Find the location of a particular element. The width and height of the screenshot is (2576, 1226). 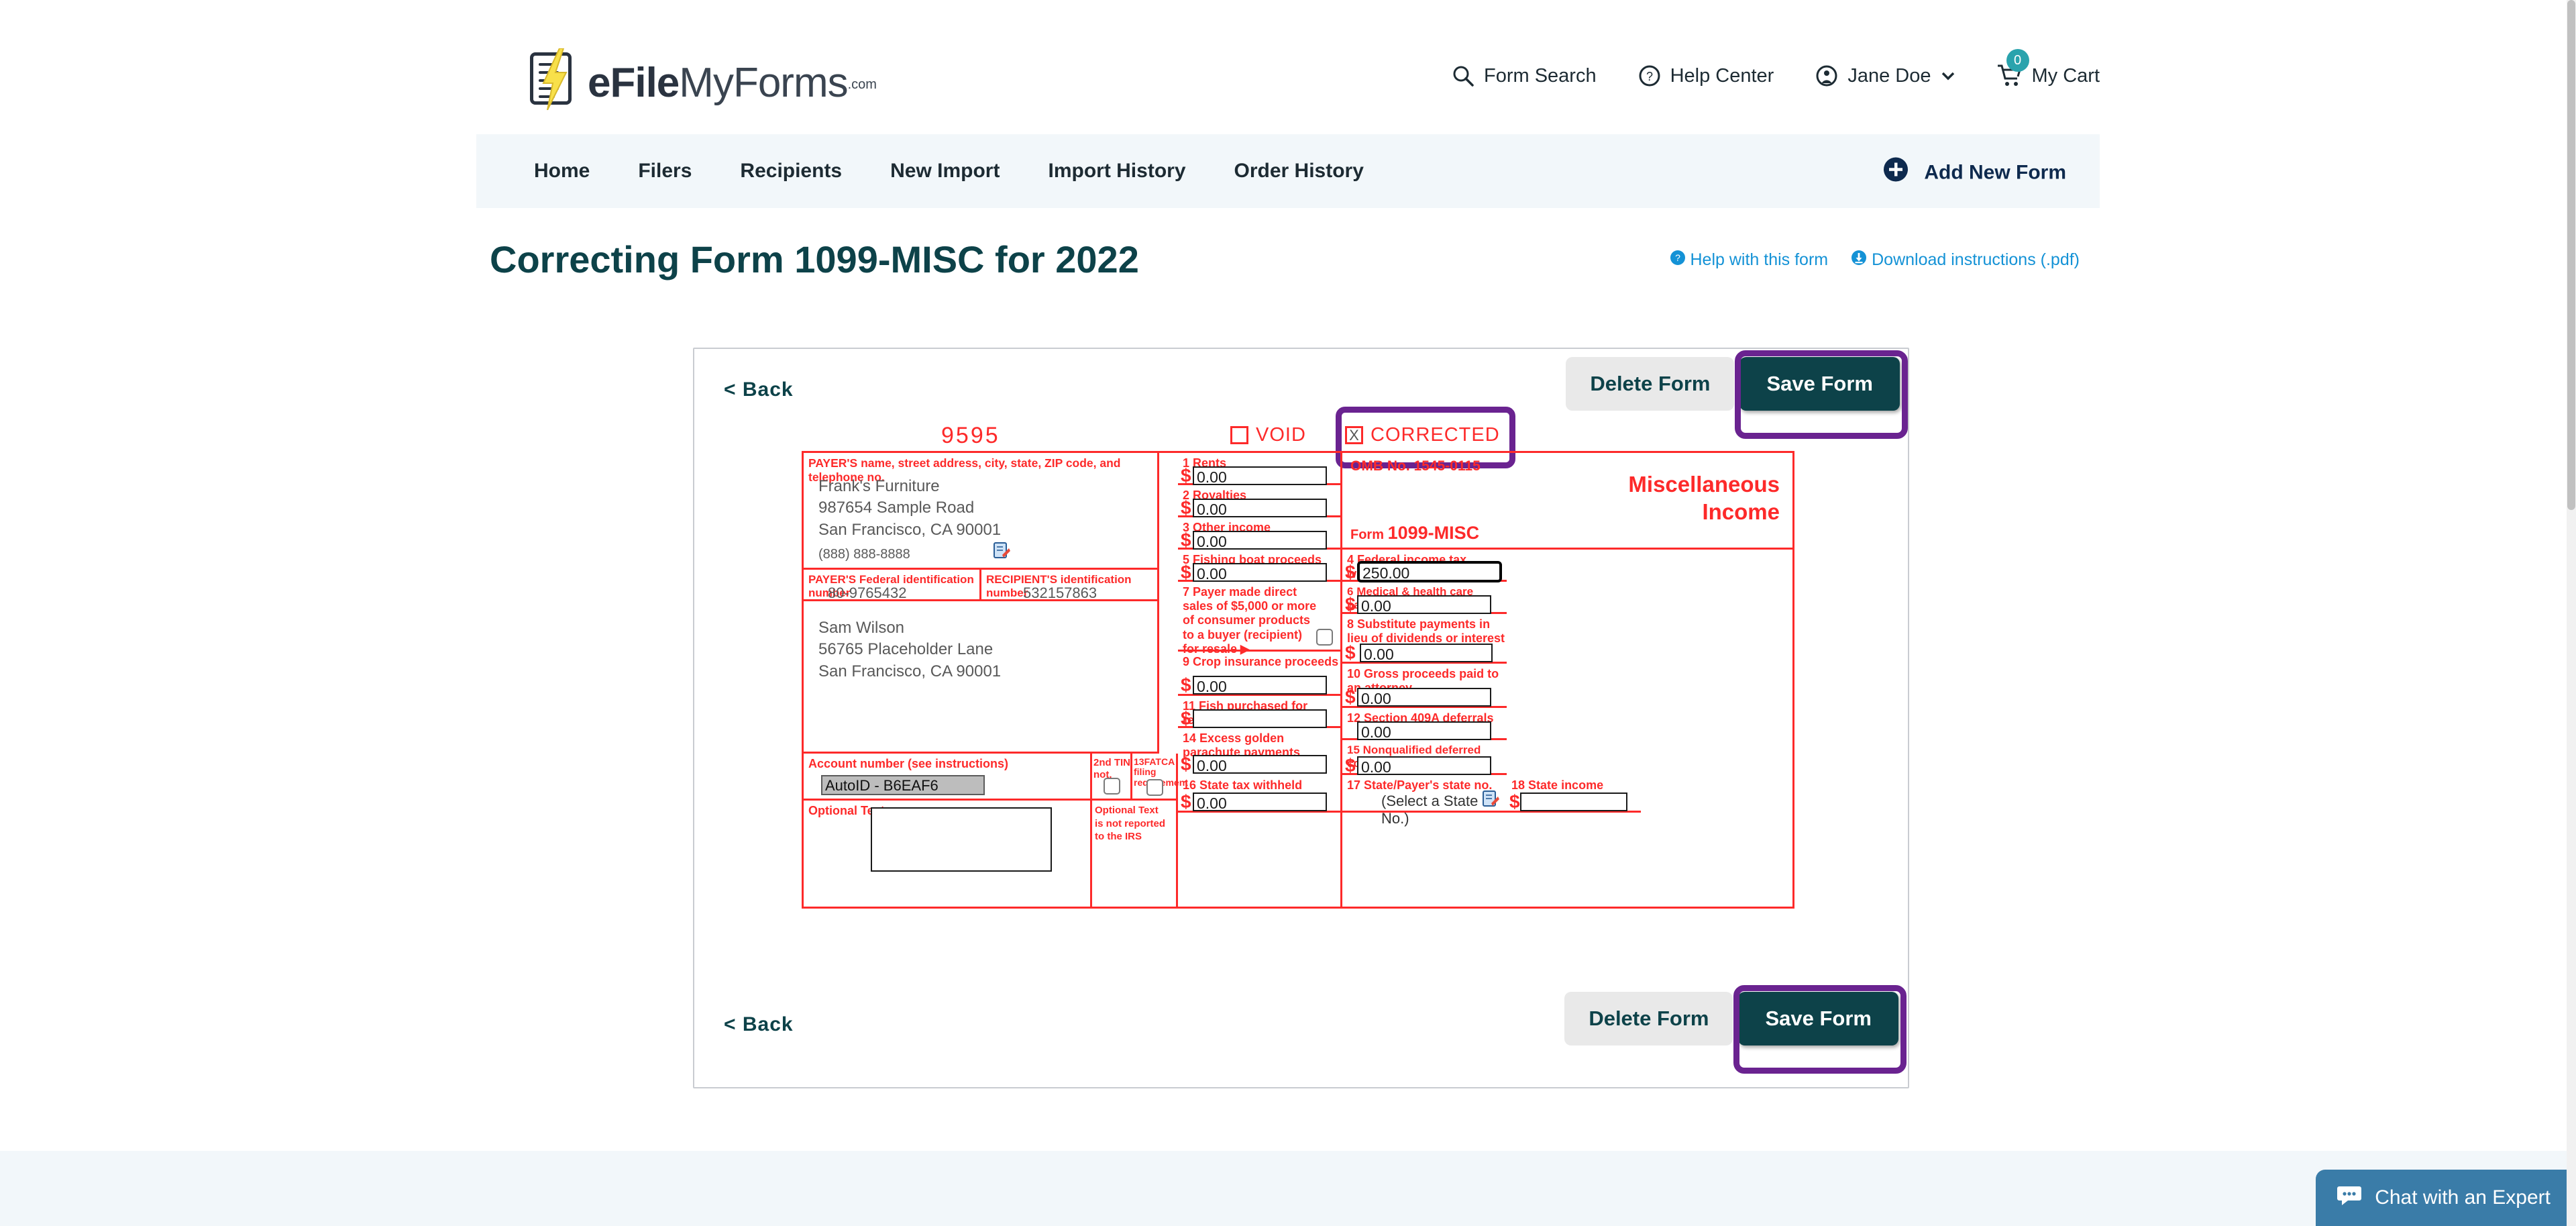

account-number-label: Account number (see instructions) is located at coordinates (908, 763).